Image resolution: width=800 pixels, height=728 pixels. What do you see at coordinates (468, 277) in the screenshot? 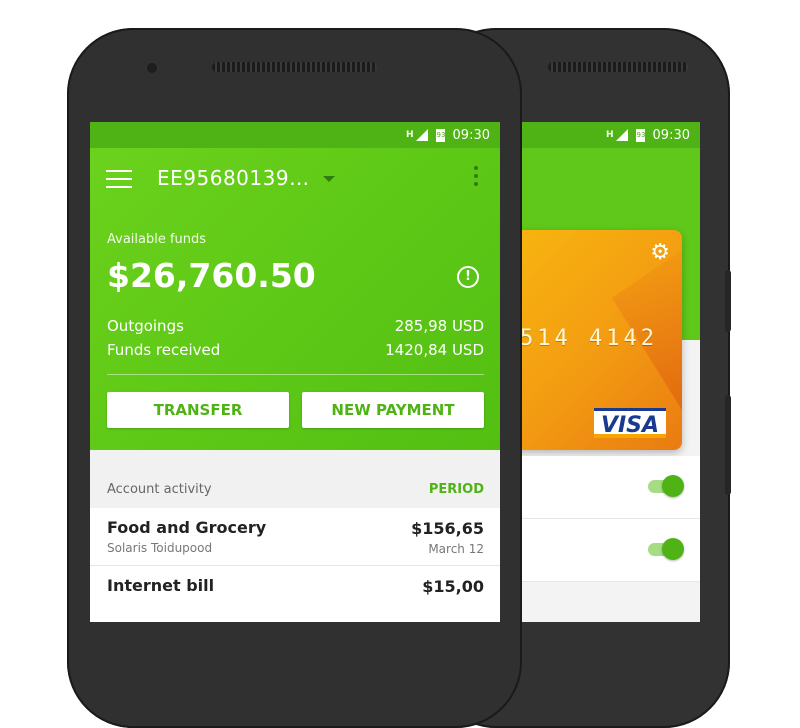
I see `info-icon: !` at bounding box center [468, 277].